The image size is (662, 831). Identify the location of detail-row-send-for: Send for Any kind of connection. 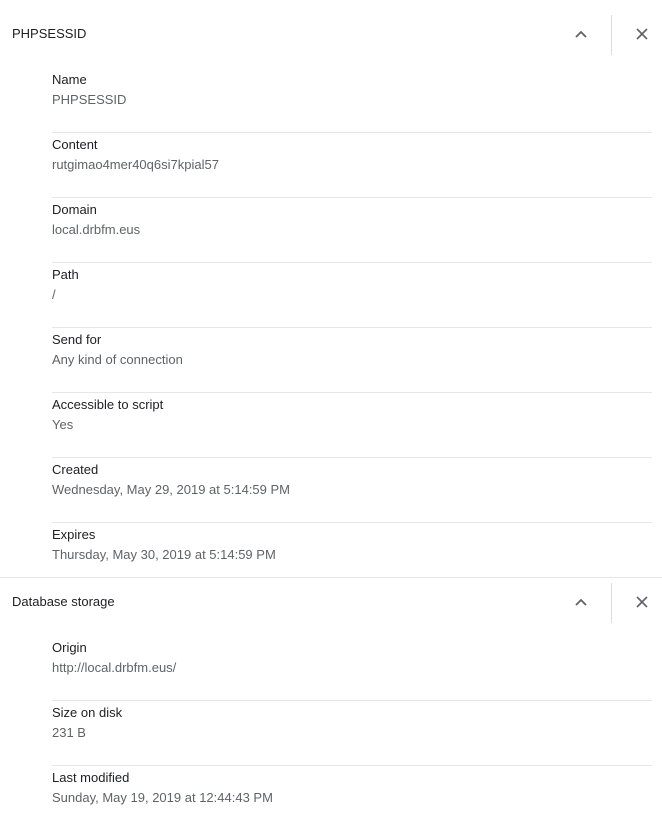
(352, 360).